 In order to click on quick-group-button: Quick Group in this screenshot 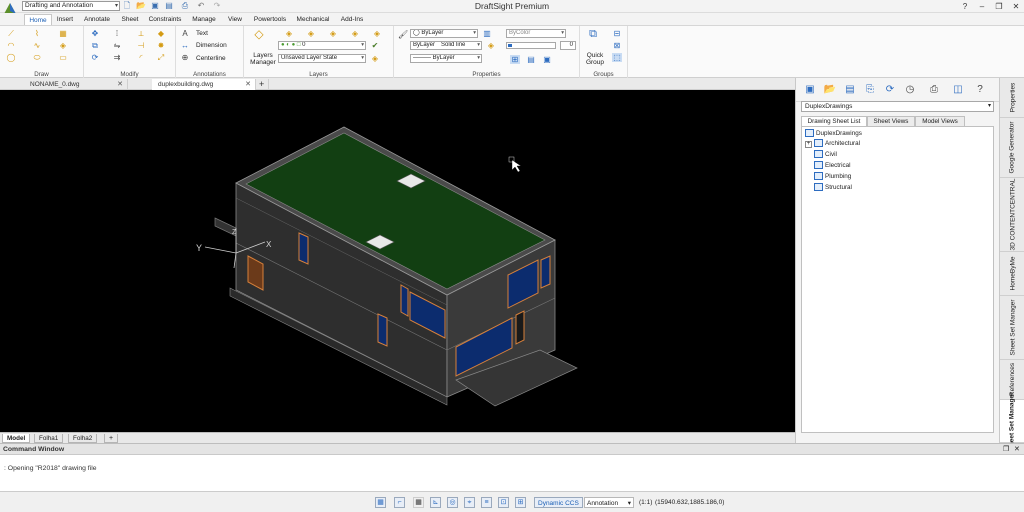, I will do `click(595, 59)`.